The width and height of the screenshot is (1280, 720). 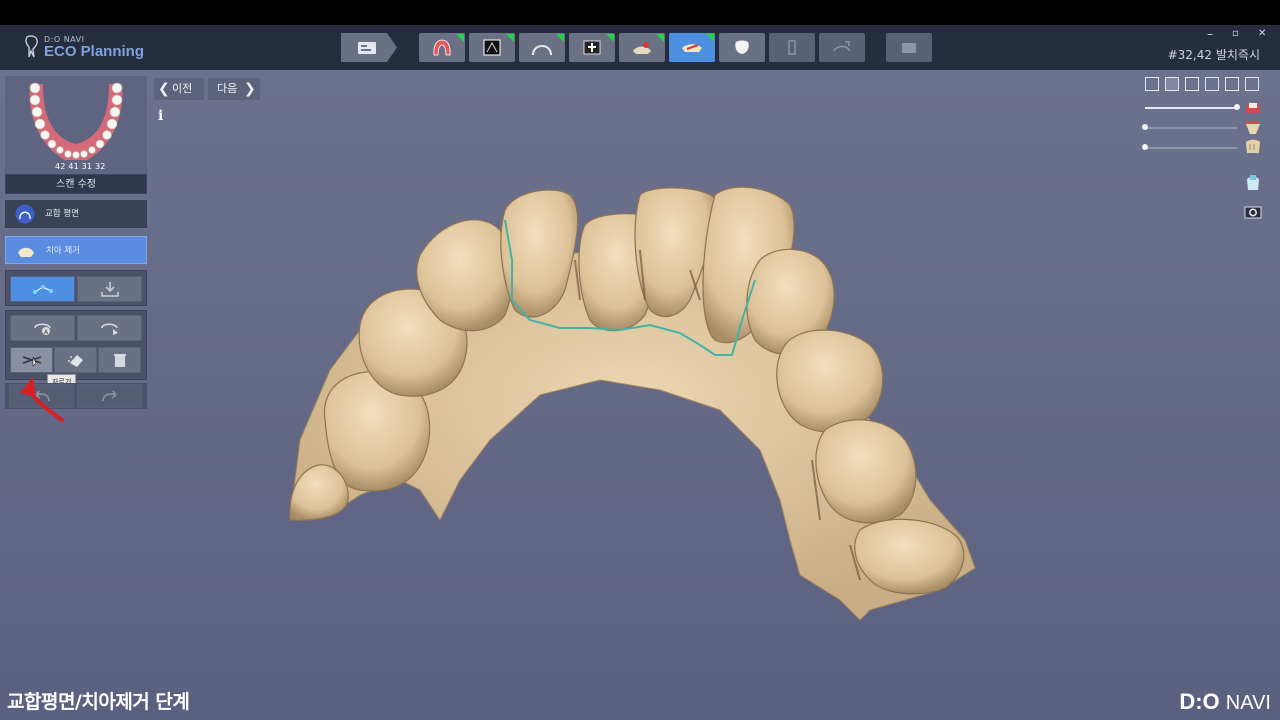 I want to click on occlusal-plane-label: 교합 평면, so click(x=62, y=214).